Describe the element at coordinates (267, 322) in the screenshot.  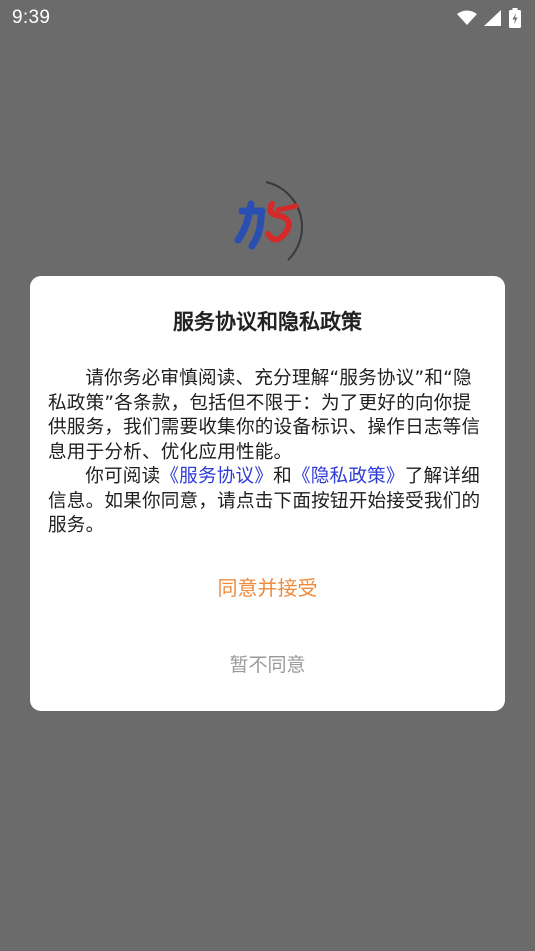
I see `dialog-title: 服务协议和隐私政策` at that location.